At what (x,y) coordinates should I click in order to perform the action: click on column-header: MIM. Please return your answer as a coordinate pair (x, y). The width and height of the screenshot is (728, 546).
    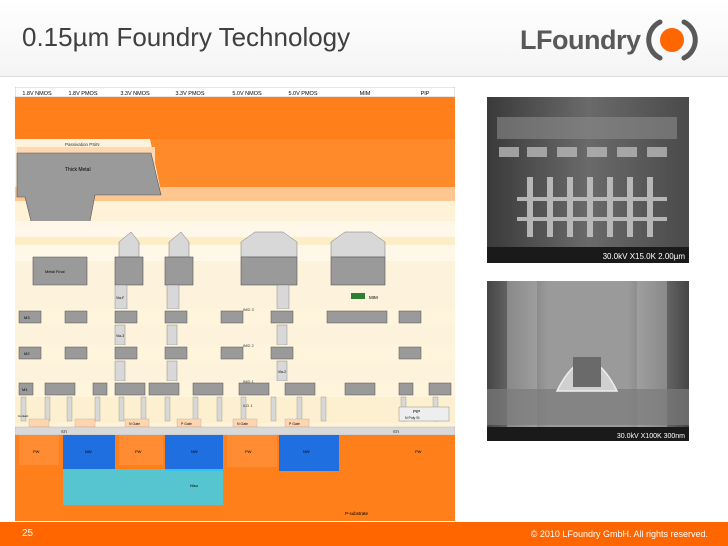
    Looking at the image, I should click on (365, 94).